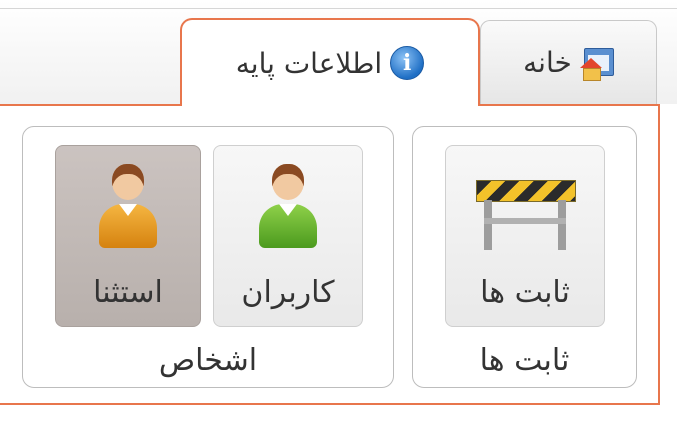  I want to click on tab-base-info-label: اطلاعات پایه, so click(309, 63).